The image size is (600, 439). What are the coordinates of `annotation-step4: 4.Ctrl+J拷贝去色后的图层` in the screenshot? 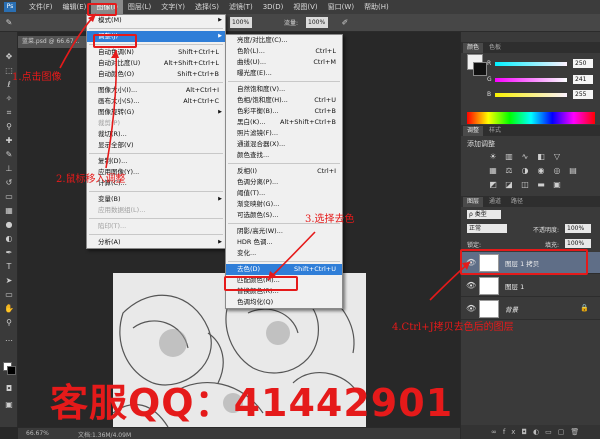 It's located at (453, 327).